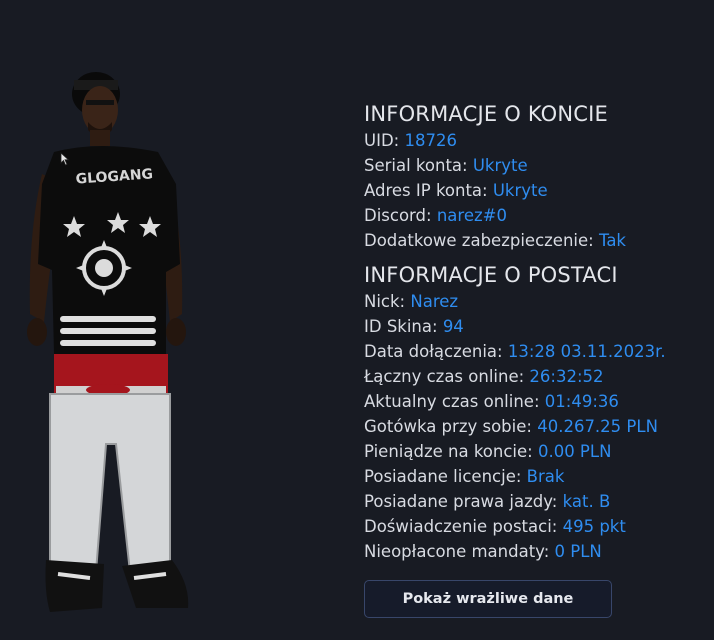  I want to click on character-driving-license-row: Posiadane prawa jazdy: kat. B, so click(487, 501).